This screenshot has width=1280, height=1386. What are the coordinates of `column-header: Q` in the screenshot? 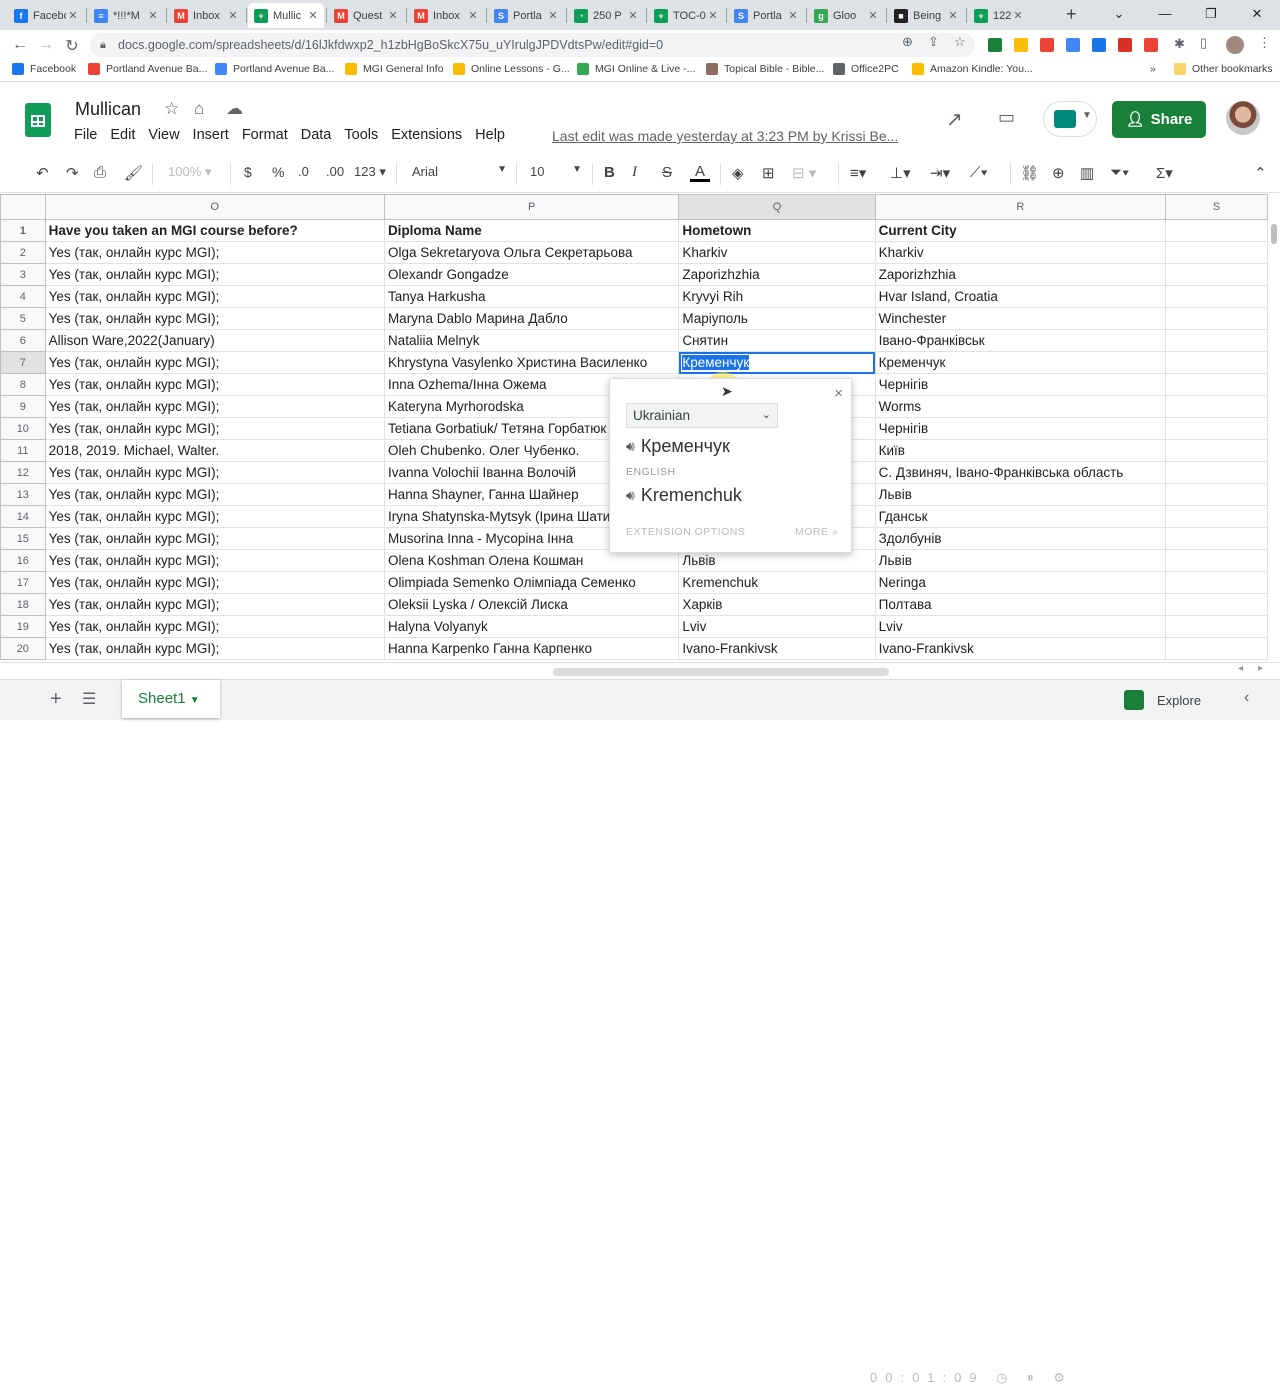 It's located at (777, 207).